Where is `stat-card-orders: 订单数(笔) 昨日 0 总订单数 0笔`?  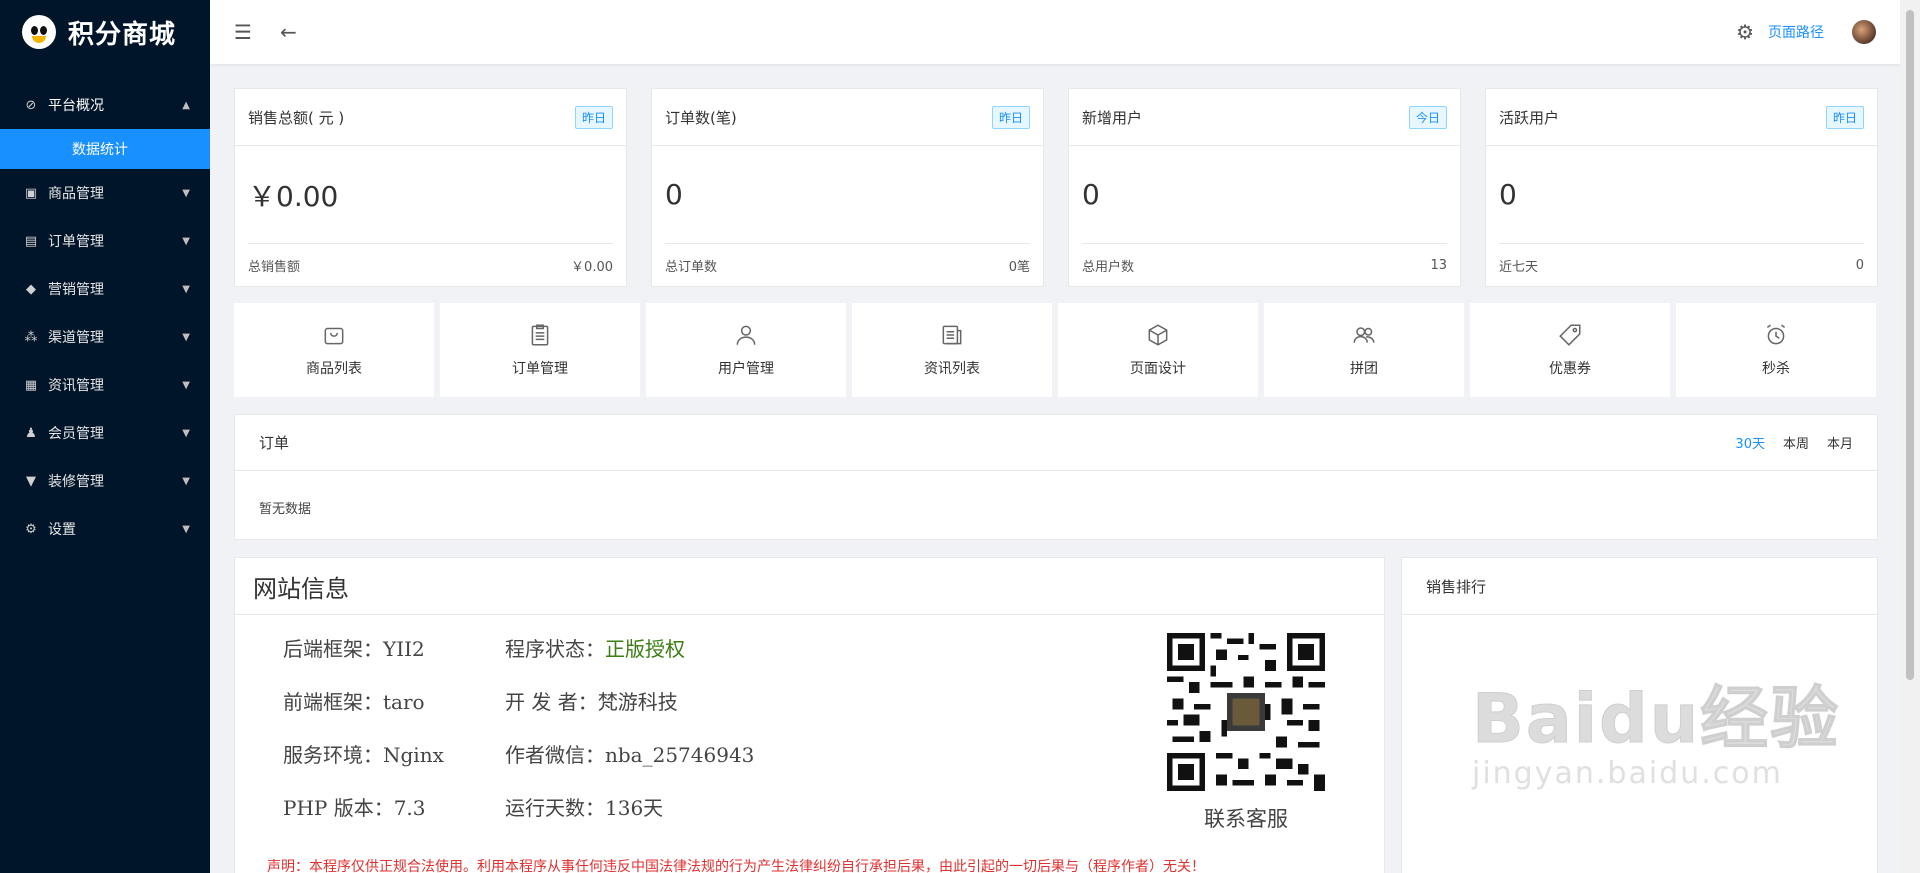 stat-card-orders: 订单数(笔) 昨日 0 总订单数 0笔 is located at coordinates (847, 187).